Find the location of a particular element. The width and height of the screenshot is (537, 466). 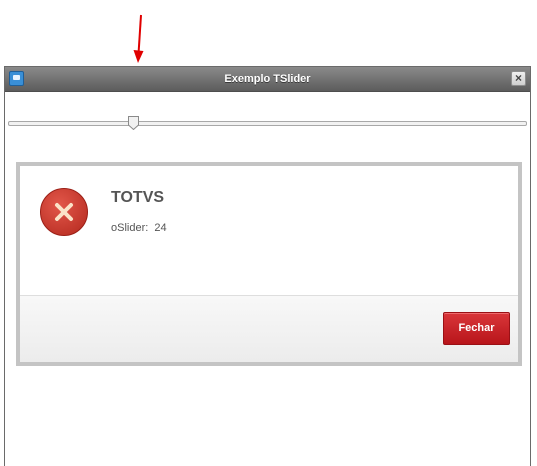

window-titlebar: Exemplo TSlider × is located at coordinates (267, 79).